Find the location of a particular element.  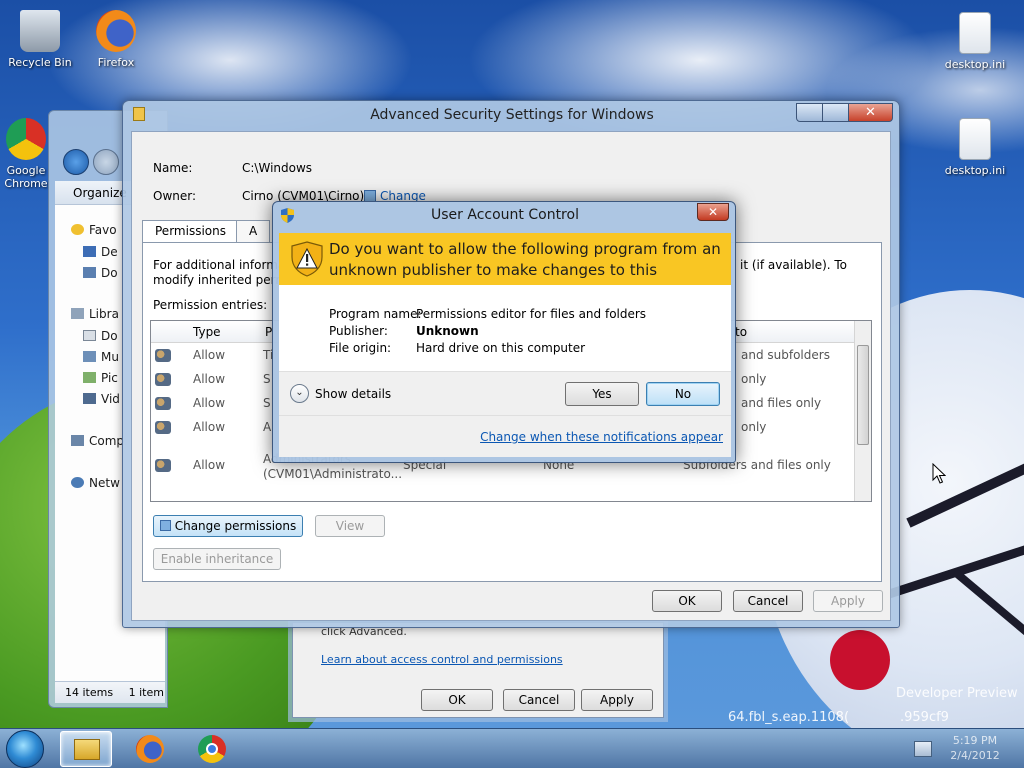

taskbar-firefox-button is located at coordinates (150, 749).